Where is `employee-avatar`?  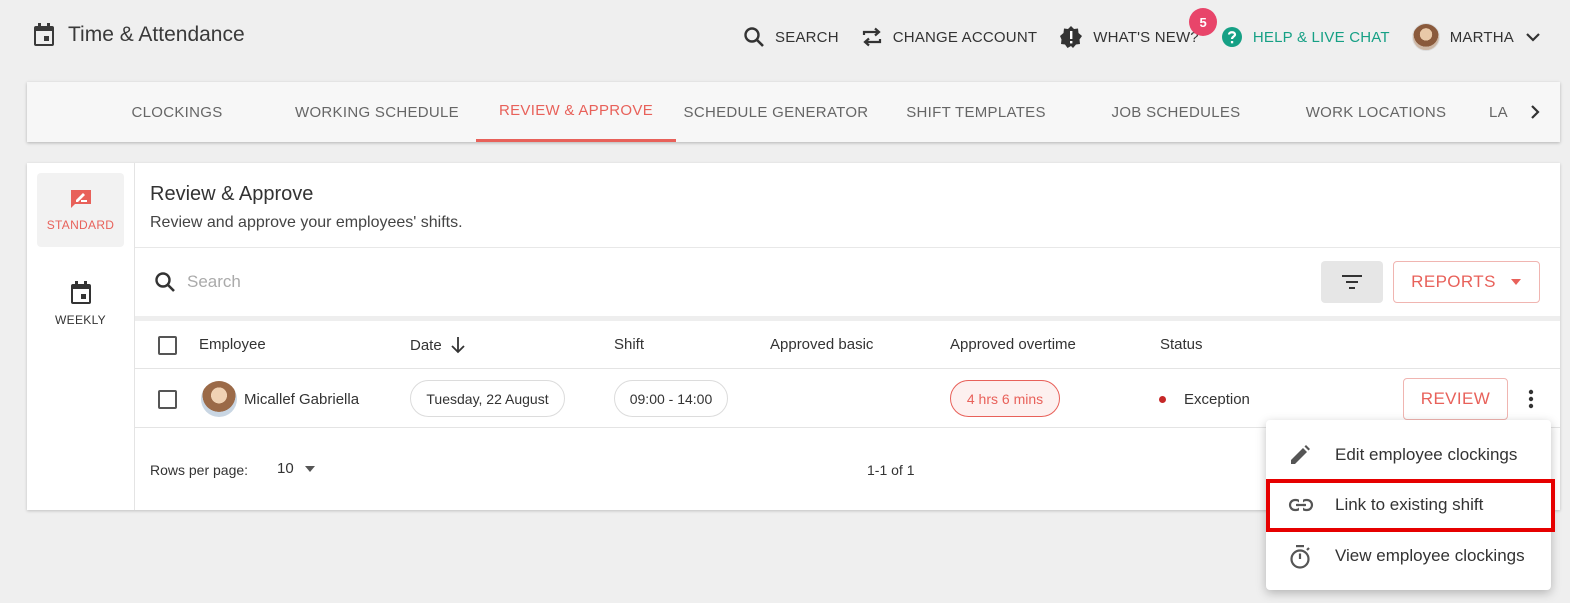
employee-avatar is located at coordinates (219, 399).